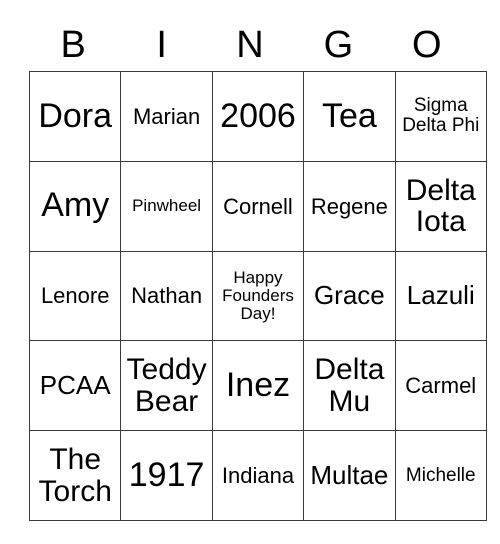  I want to click on bingo-header-row: B I N G O, so click(250, 44).